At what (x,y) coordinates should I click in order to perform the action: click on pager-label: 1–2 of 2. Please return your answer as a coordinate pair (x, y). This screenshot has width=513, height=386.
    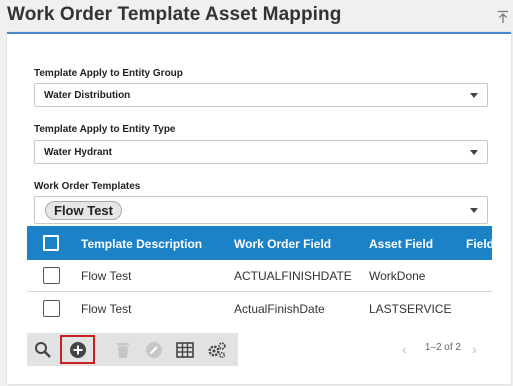
    Looking at the image, I should click on (442, 347).